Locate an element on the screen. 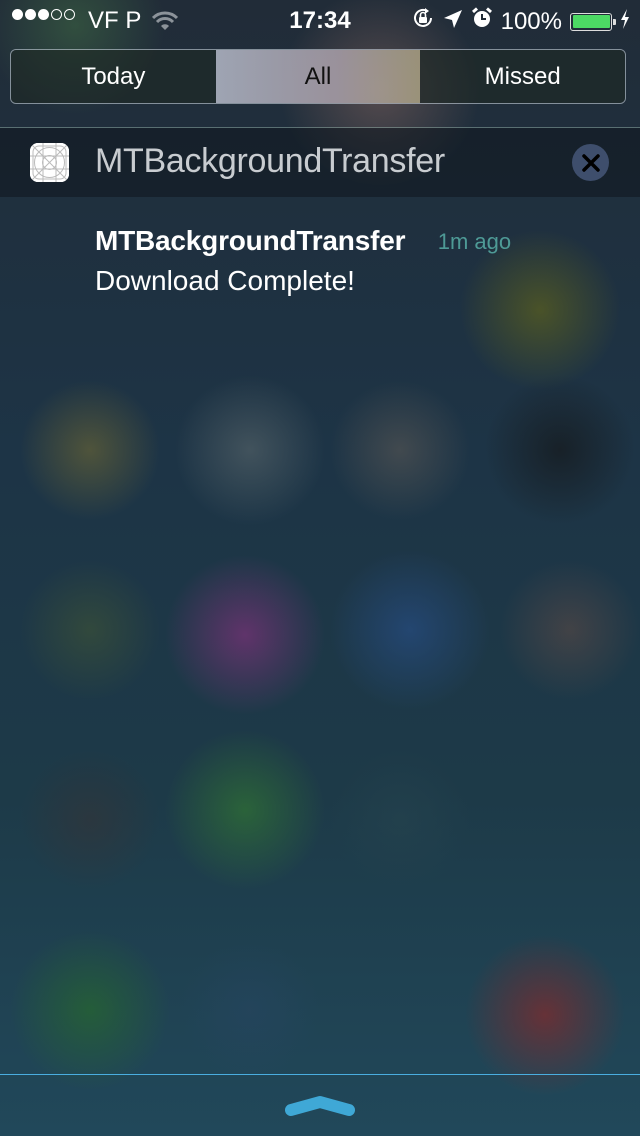 This screenshot has width=640, height=1136. notification-title: MTBackgroundTransfer is located at coordinates (250, 240).